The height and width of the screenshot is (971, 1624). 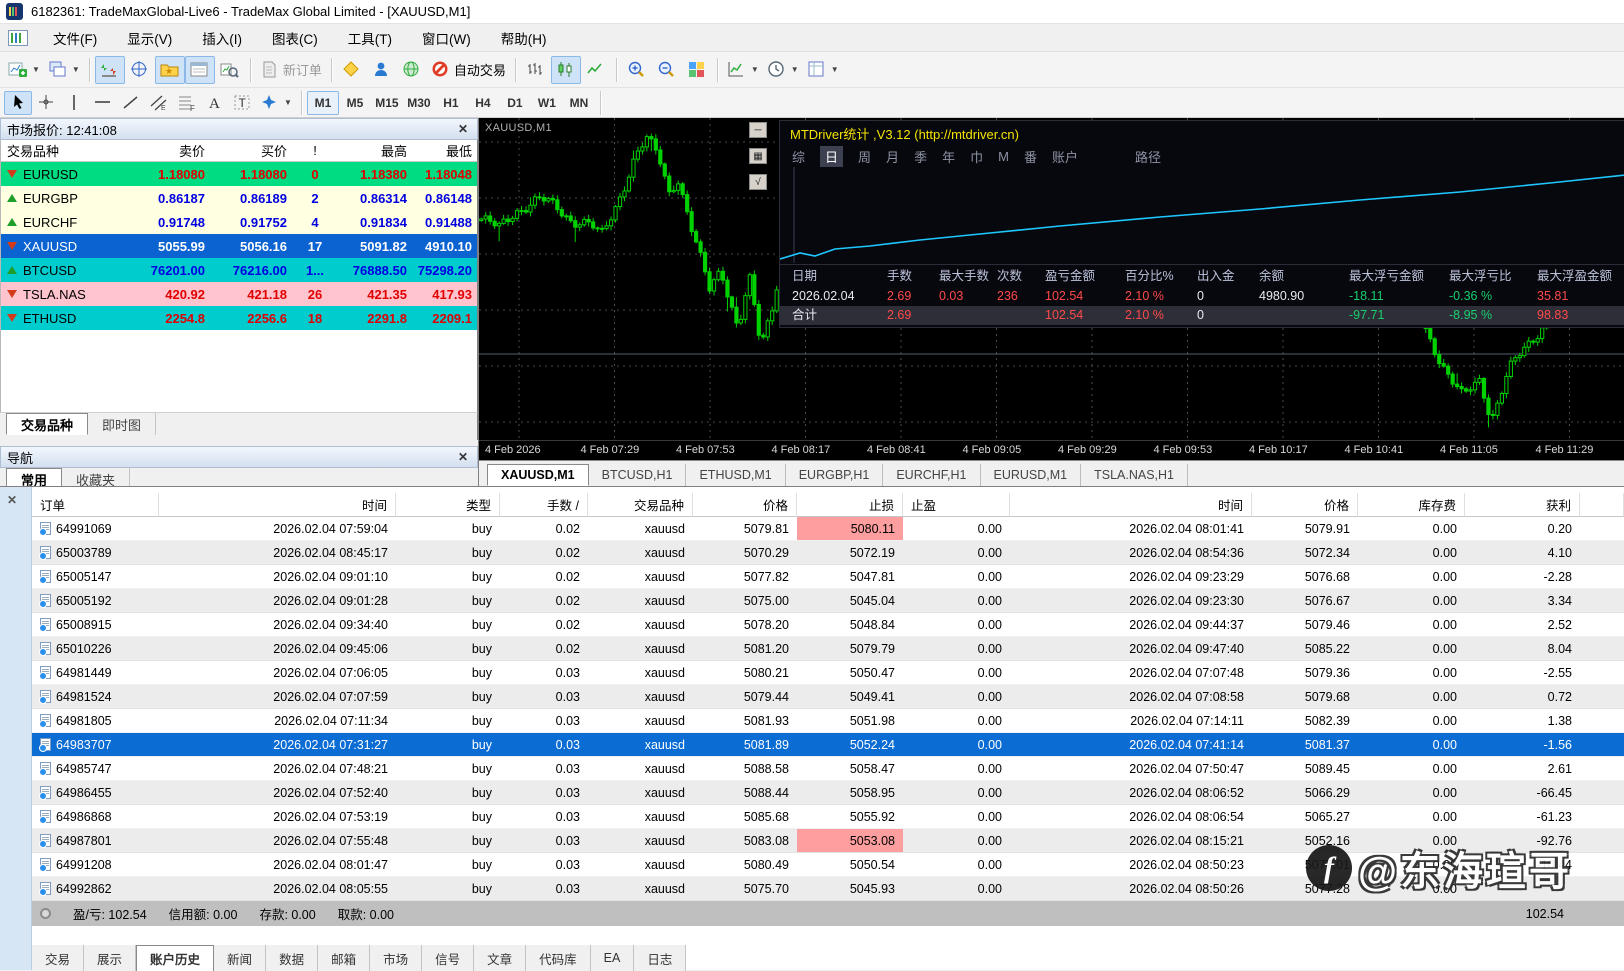 I want to click on chart-tab-EURUSDM1: EURUSD,M1, so click(x=1031, y=475).